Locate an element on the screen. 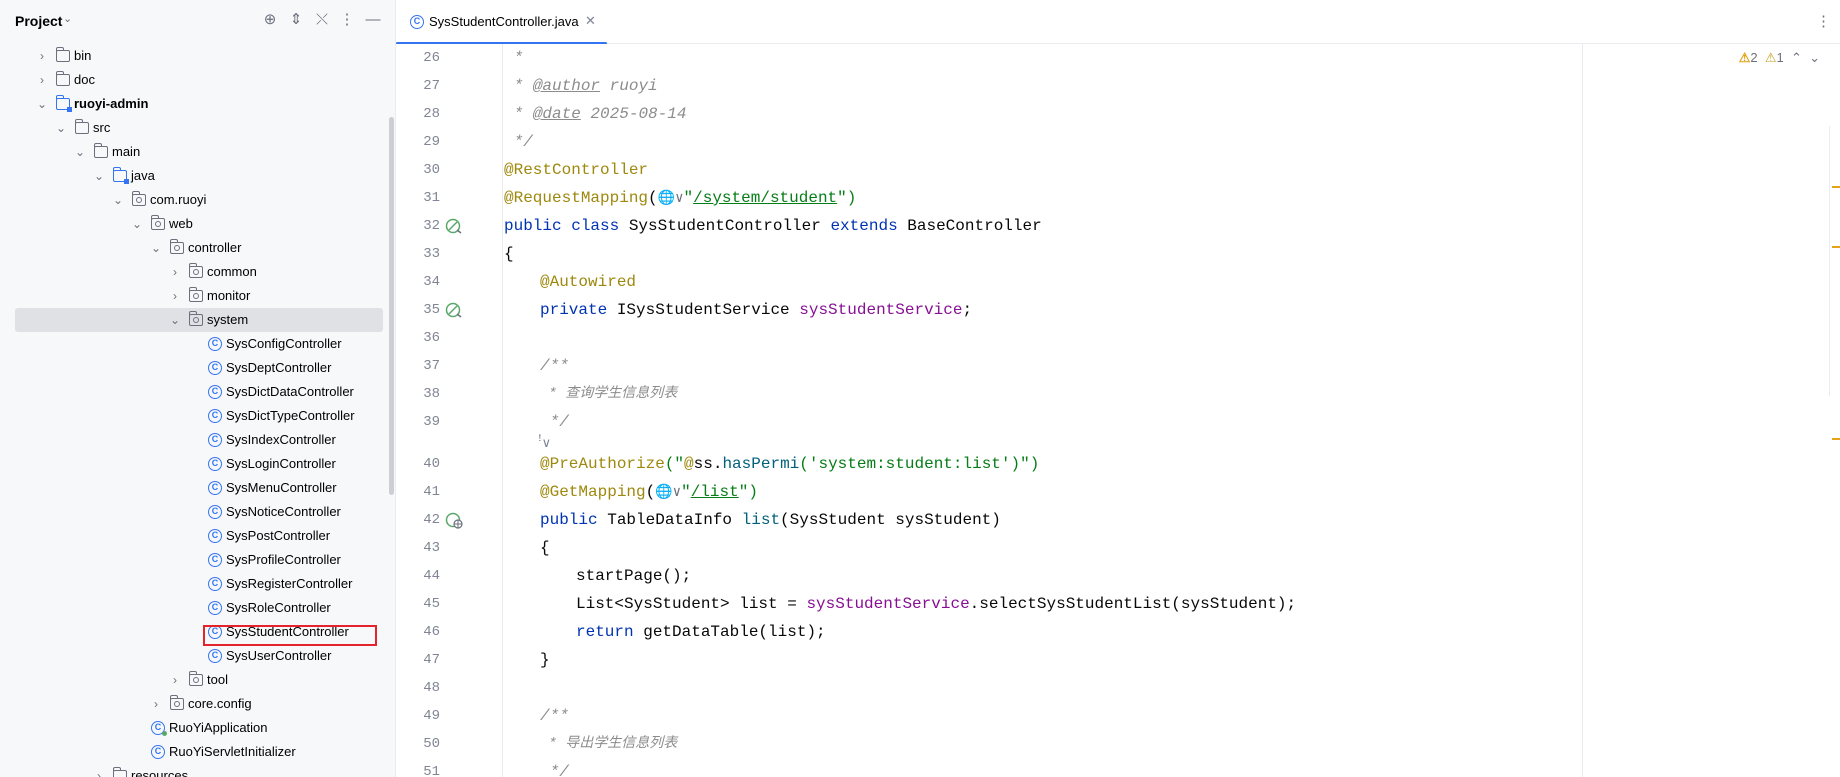 The height and width of the screenshot is (777, 1840). tree-item-class: C SysDeptController is located at coordinates (192, 368).